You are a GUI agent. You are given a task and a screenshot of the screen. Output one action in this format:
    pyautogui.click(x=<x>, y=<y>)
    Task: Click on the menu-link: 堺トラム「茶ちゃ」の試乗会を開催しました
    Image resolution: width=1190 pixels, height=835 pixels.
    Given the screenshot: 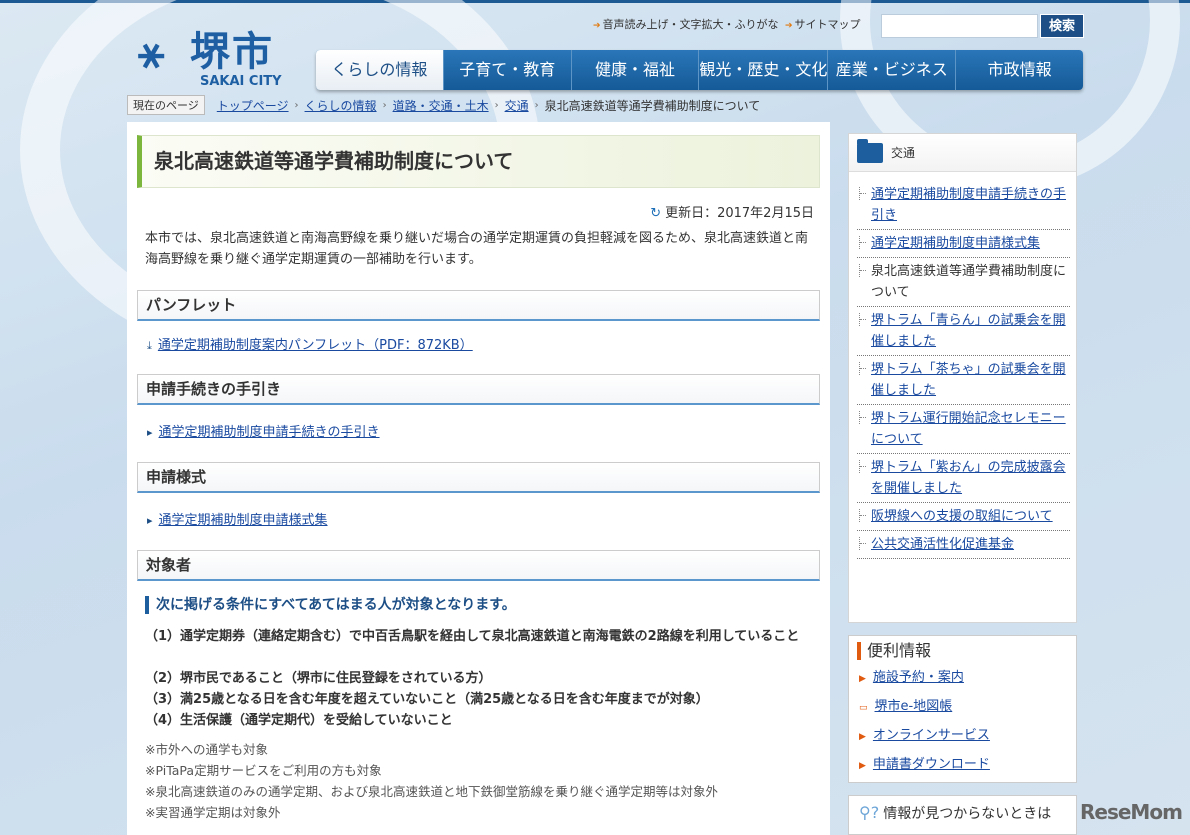 What is the action you would take?
    pyautogui.click(x=968, y=380)
    